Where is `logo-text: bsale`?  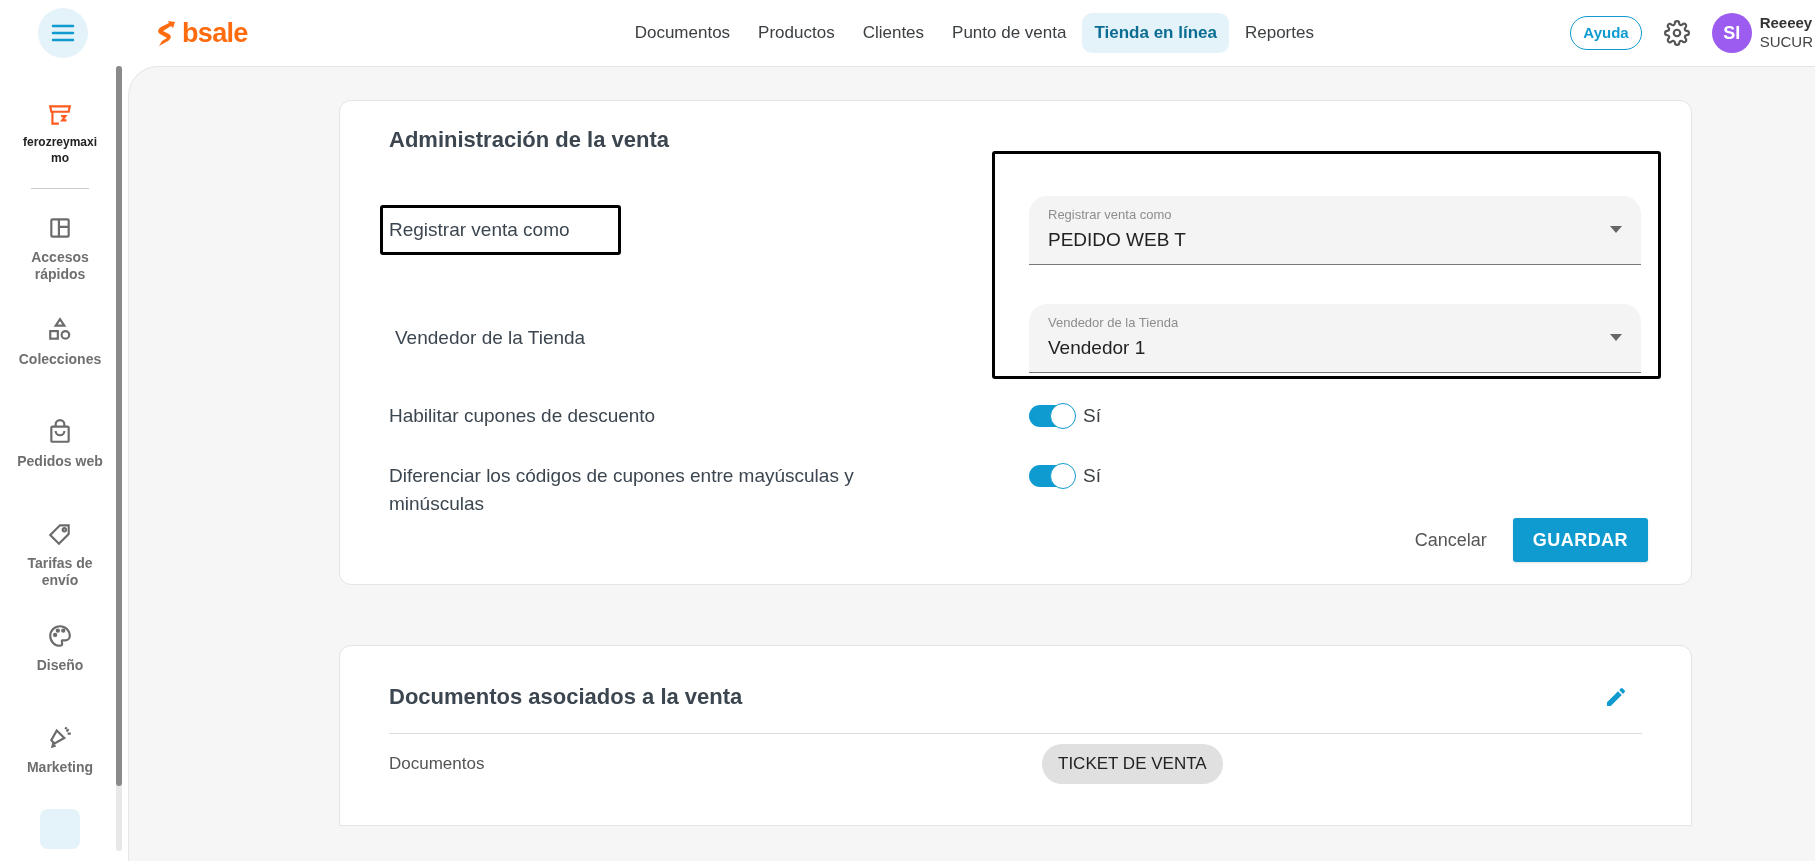 logo-text: bsale is located at coordinates (215, 33).